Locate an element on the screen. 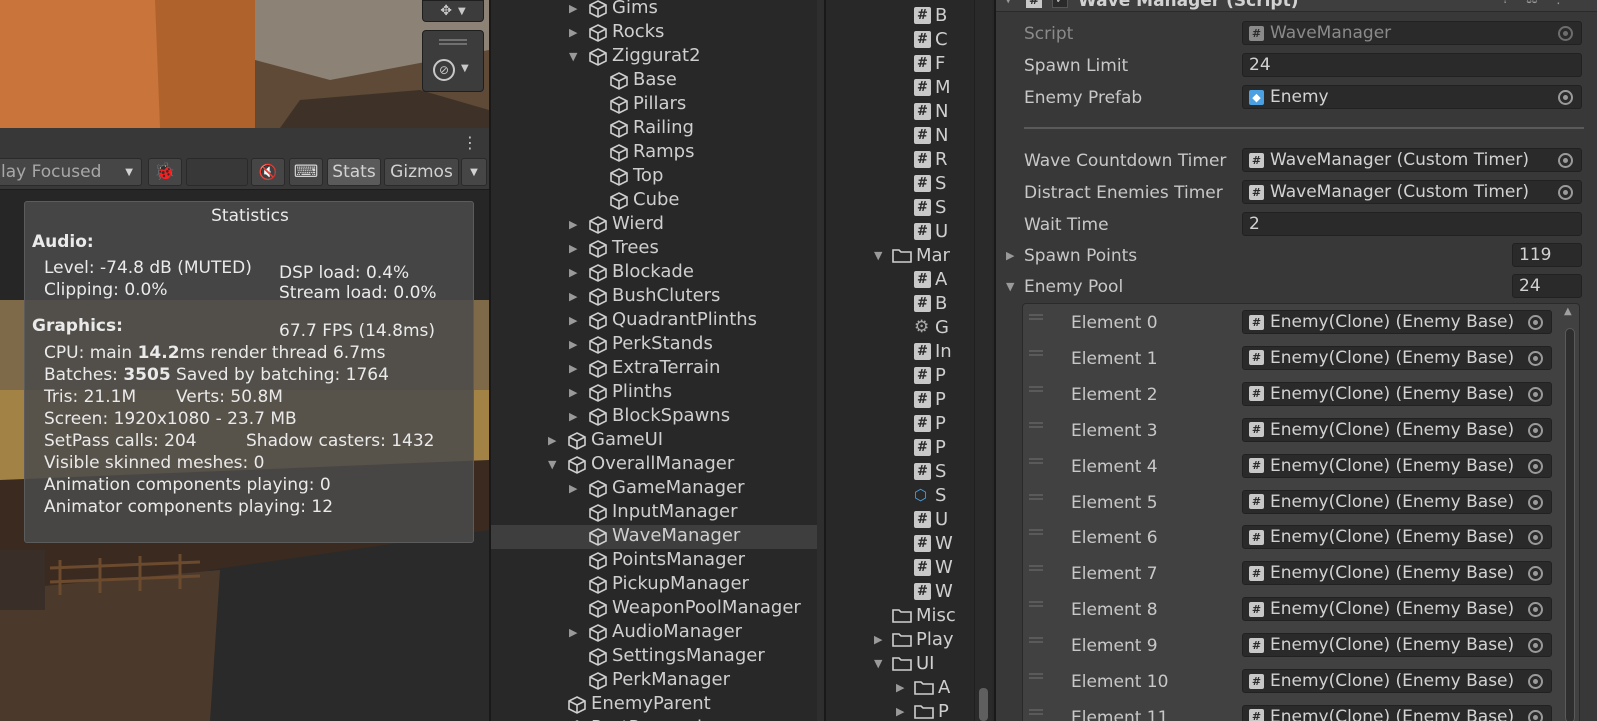 This screenshot has height=721, width=1597. hierarchy-item: EnemyParent is located at coordinates (658, 705).